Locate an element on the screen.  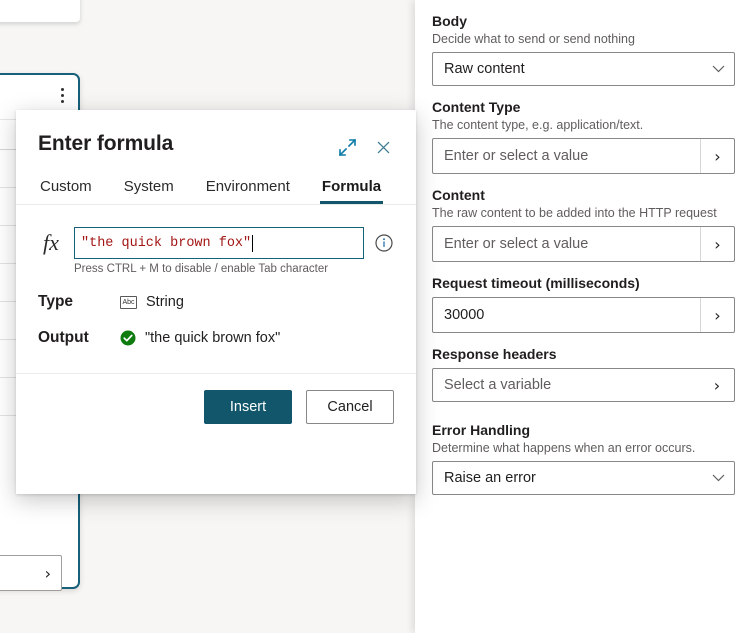
type-value: String is located at coordinates (165, 302).